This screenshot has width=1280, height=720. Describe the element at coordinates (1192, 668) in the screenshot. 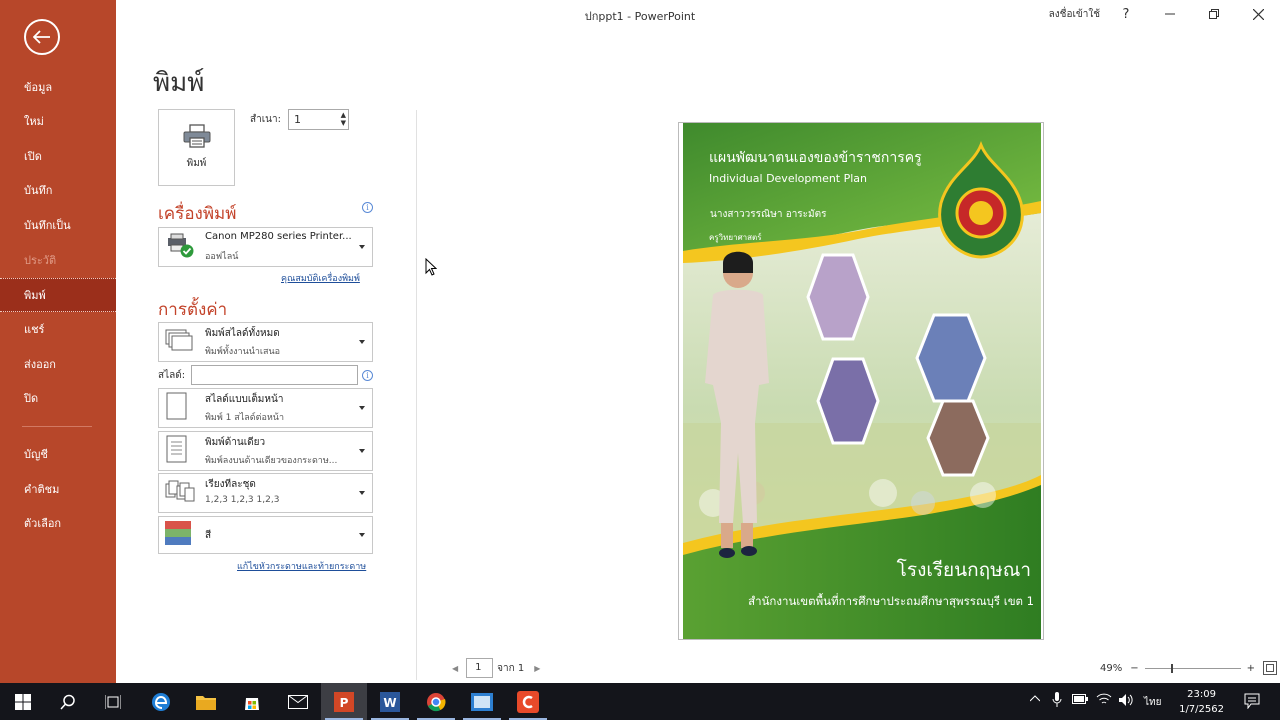

I see `zoom-slider` at that location.